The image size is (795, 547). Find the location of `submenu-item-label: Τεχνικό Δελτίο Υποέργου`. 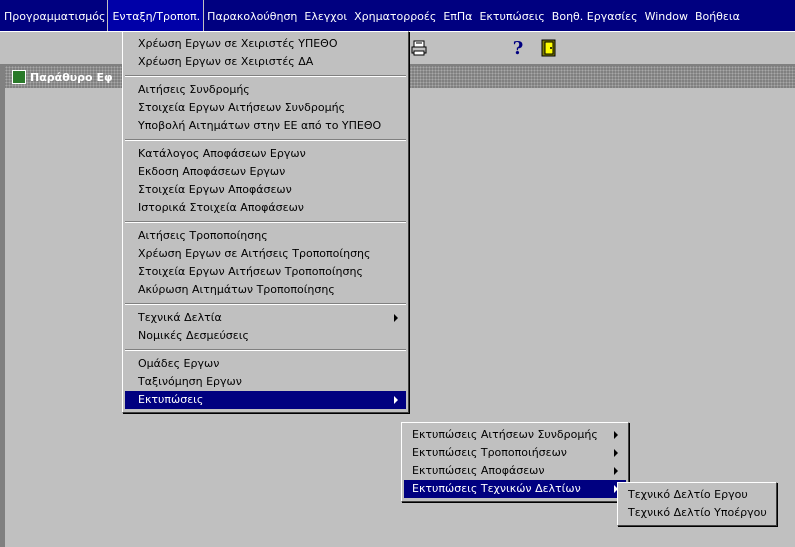

submenu-item-label: Τεχνικό Δελτίο Υποέργου is located at coordinates (697, 512).